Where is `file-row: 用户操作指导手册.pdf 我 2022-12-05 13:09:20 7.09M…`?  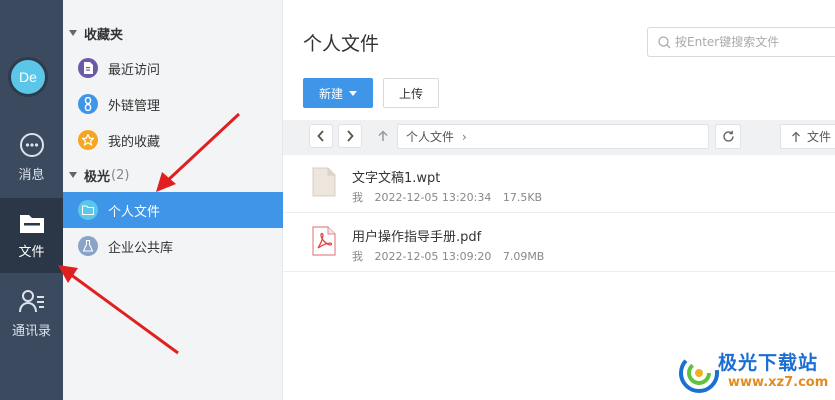 file-row: 用户操作指导手册.pdf 我 2022-12-05 13:09:20 7.09M… is located at coordinates (559, 243).